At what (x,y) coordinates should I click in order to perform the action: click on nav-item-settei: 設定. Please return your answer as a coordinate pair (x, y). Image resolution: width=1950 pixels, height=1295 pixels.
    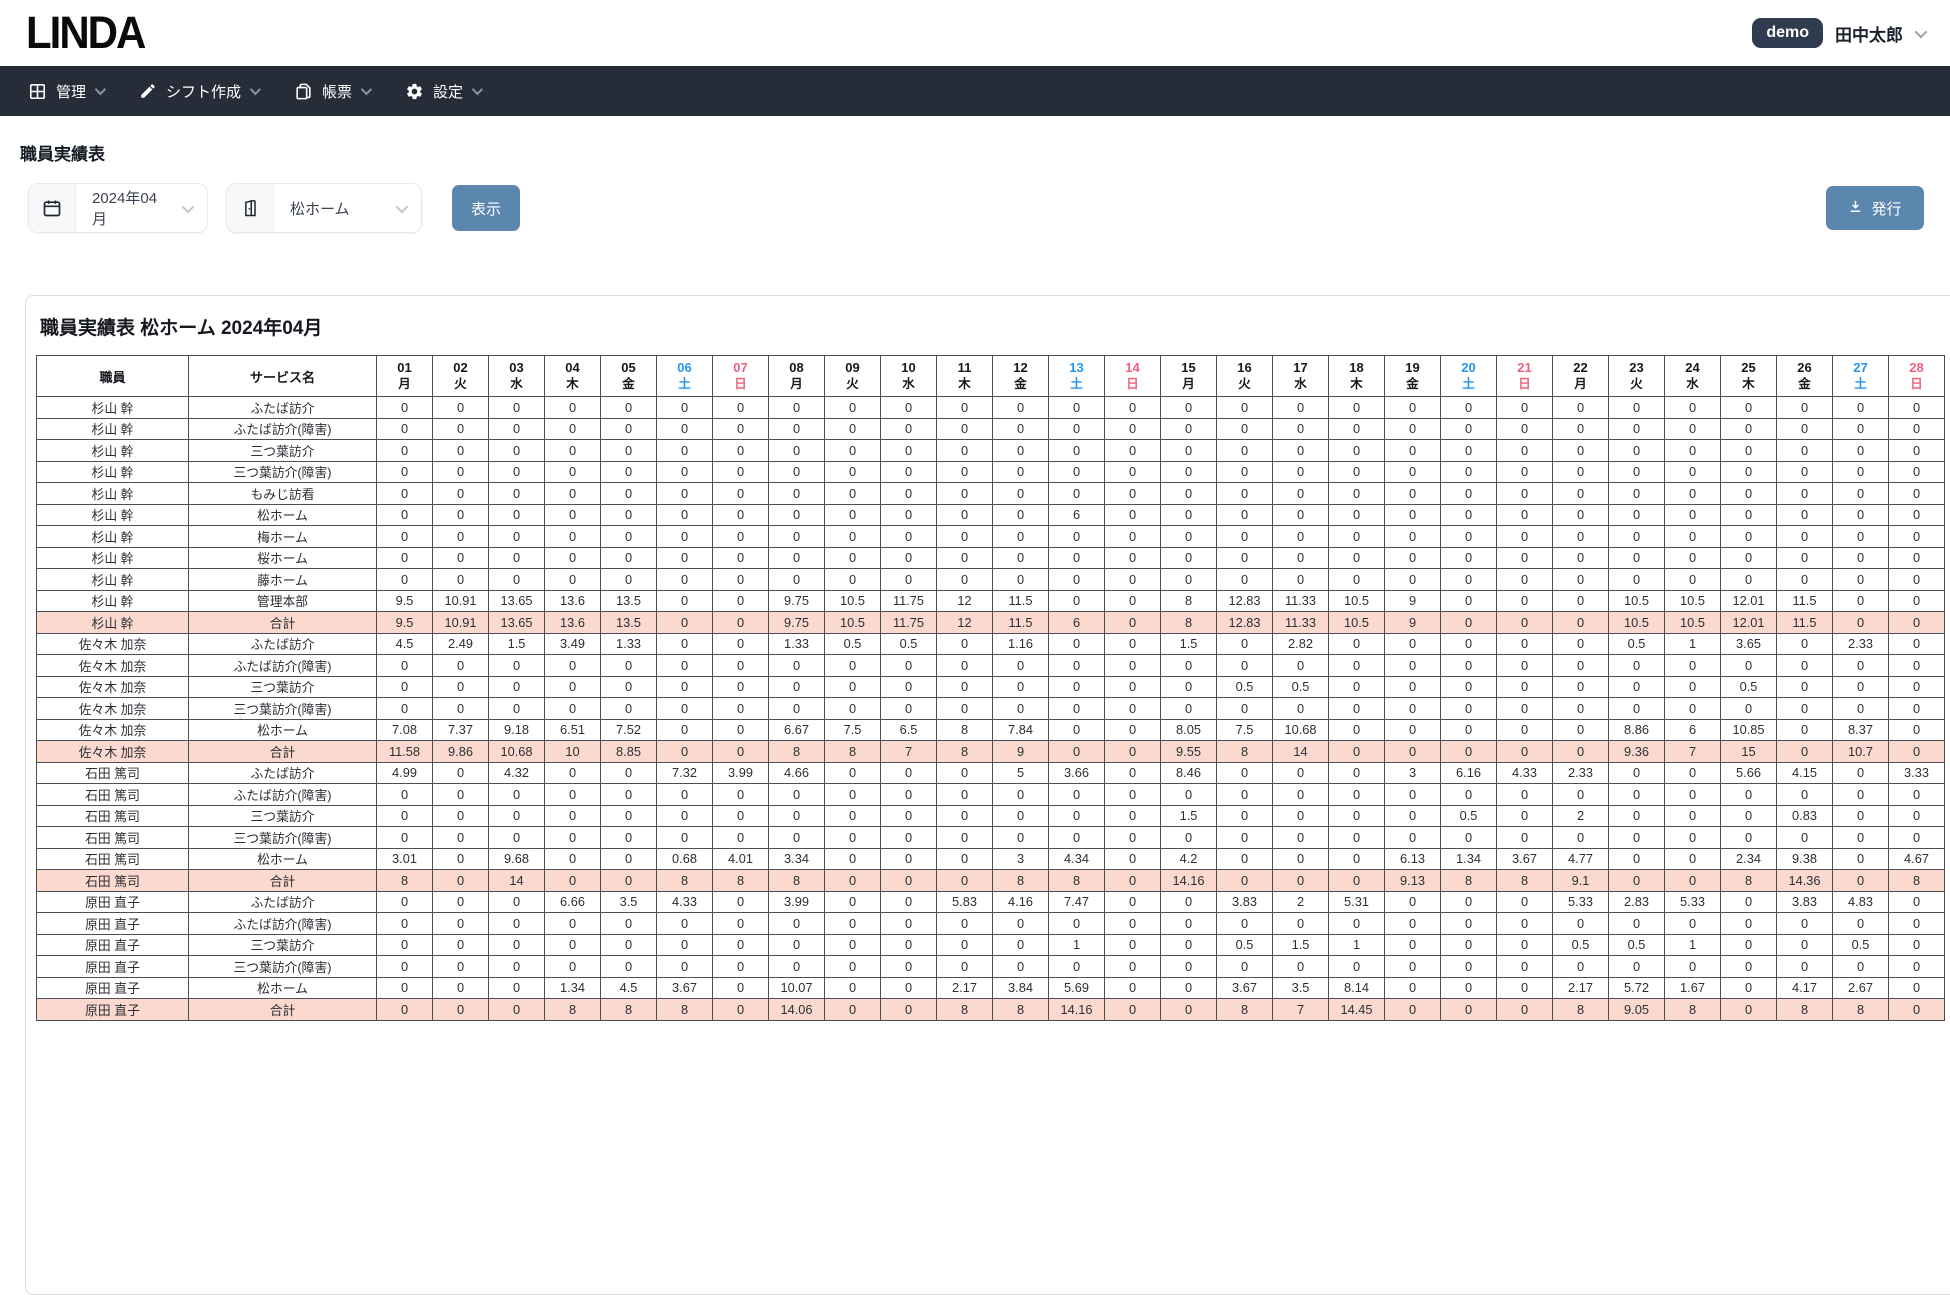
    Looking at the image, I should click on (442, 91).